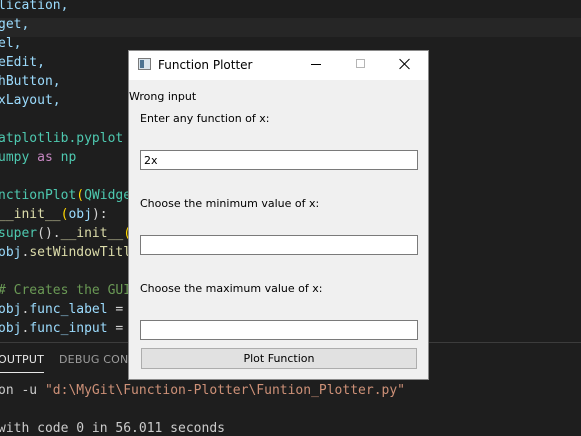 Image resolution: width=581 pixels, height=436 pixels. Describe the element at coordinates (99, 214) in the screenshot. I see `code-token: ):` at that location.